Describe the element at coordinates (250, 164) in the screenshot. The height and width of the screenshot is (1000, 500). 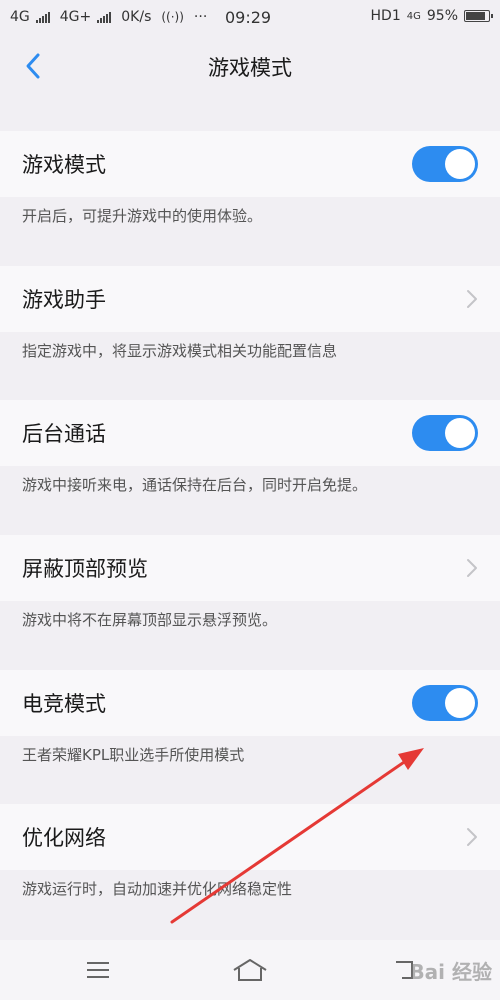
I see `setting-row-game-mode: 游戏模式` at that location.